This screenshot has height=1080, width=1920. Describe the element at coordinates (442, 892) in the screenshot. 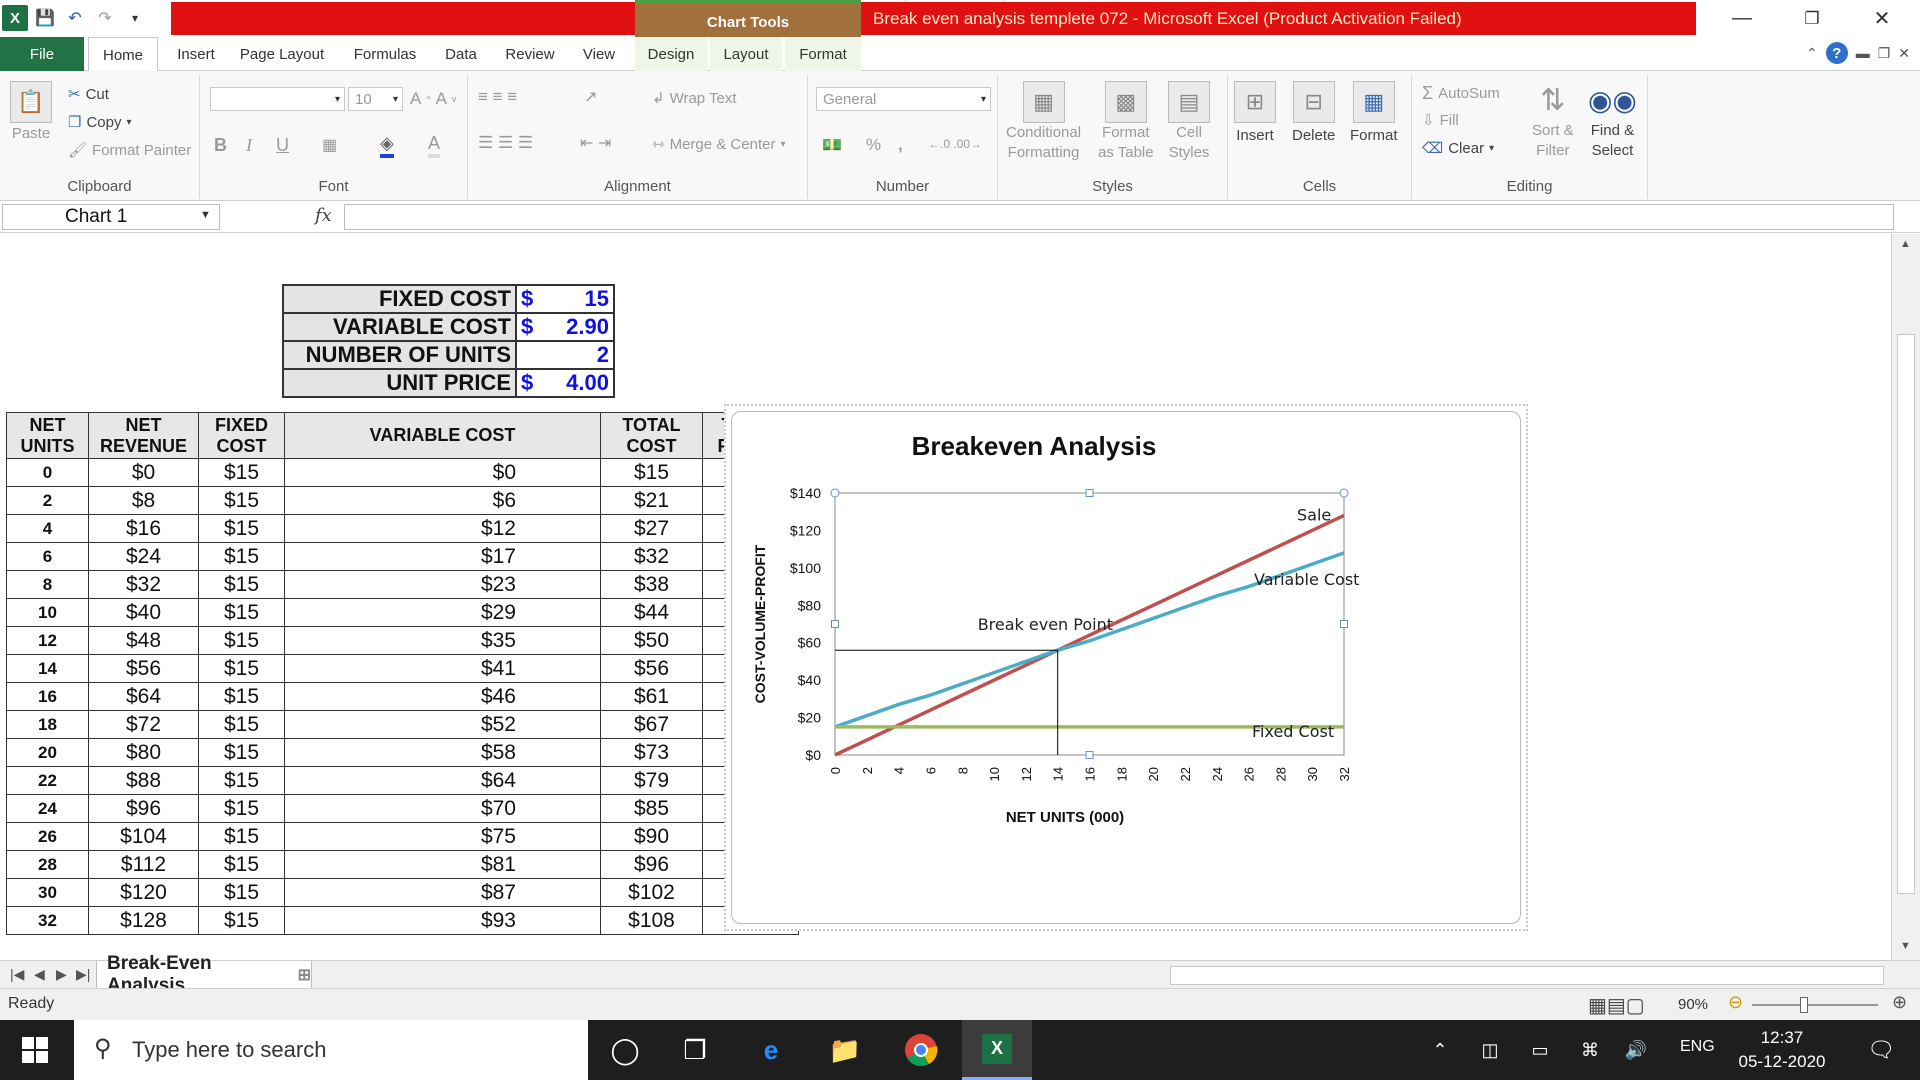

I see `table-cell: $87` at that location.